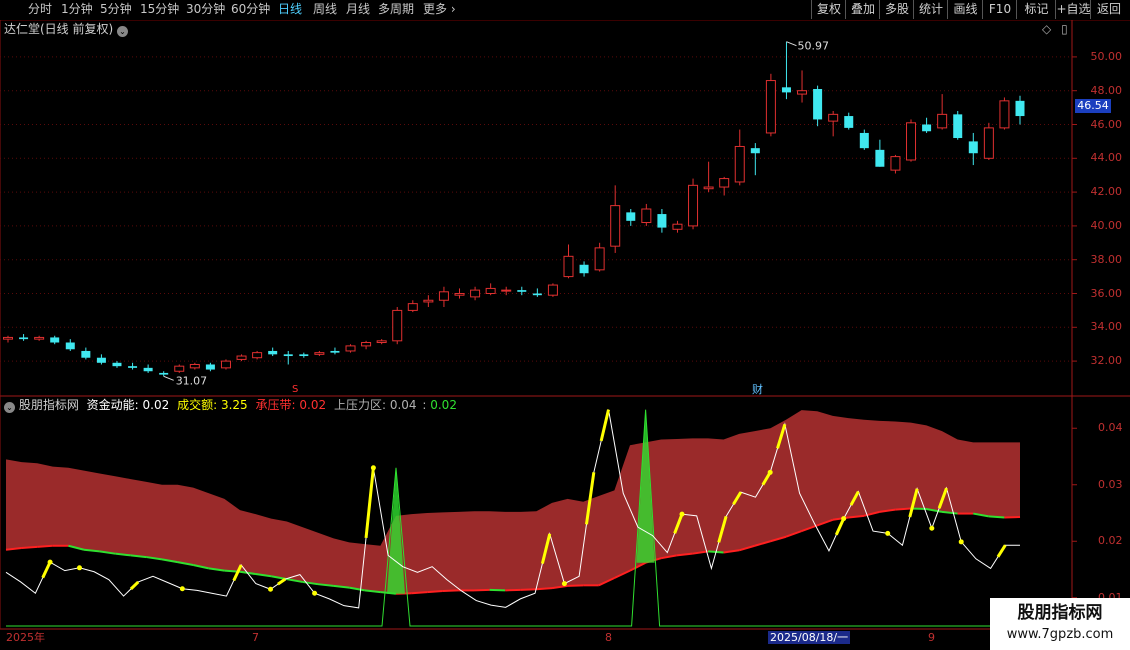 This screenshot has width=1130, height=650. What do you see at coordinates (443, 405) in the screenshot?
I see `last-value: 0.02` at bounding box center [443, 405].